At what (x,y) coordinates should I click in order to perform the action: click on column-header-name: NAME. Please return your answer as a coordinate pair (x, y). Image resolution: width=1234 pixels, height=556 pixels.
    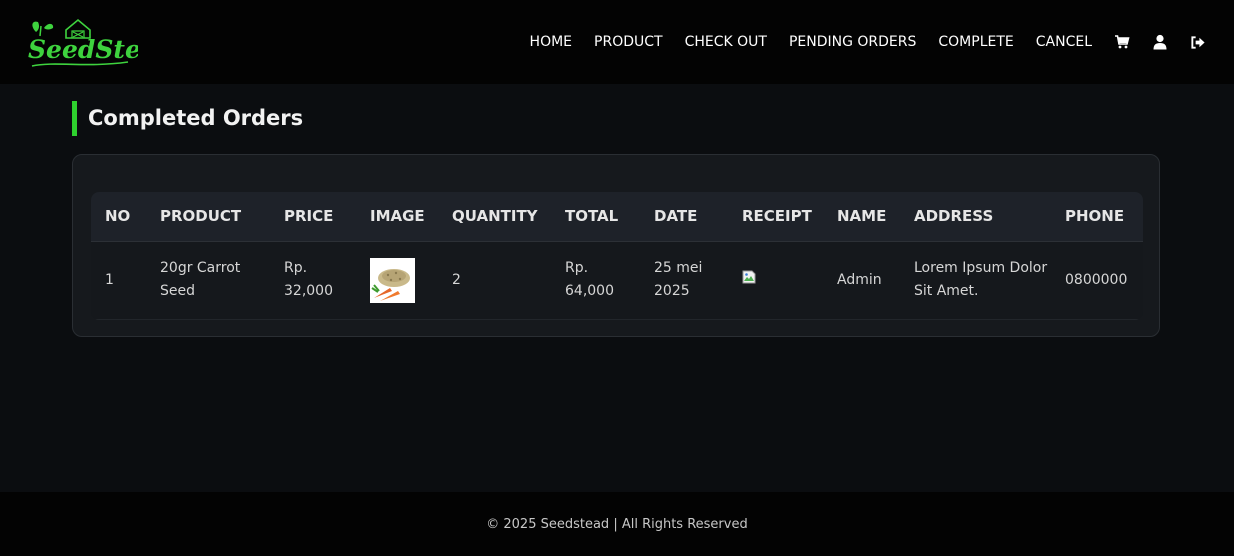
    Looking at the image, I should click on (861, 217).